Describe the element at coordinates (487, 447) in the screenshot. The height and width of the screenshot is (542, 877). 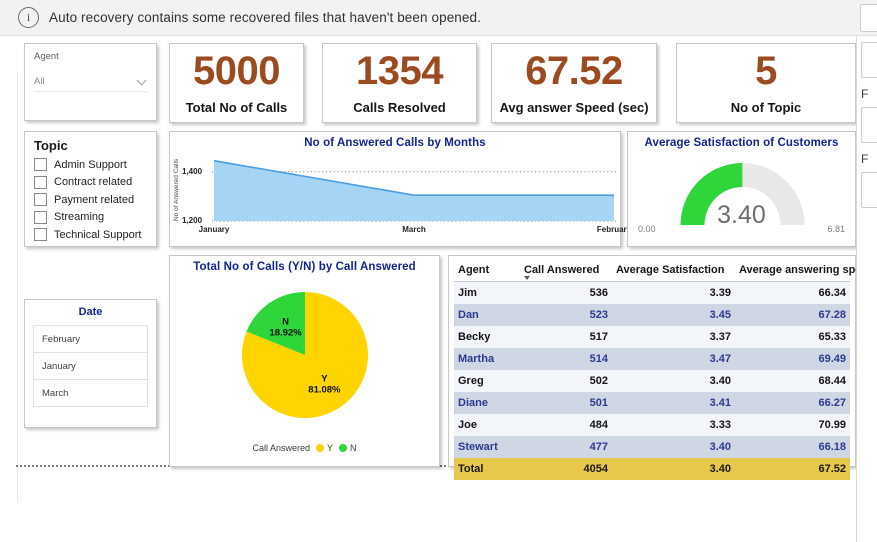
I see `cell-agent: Stewart` at that location.